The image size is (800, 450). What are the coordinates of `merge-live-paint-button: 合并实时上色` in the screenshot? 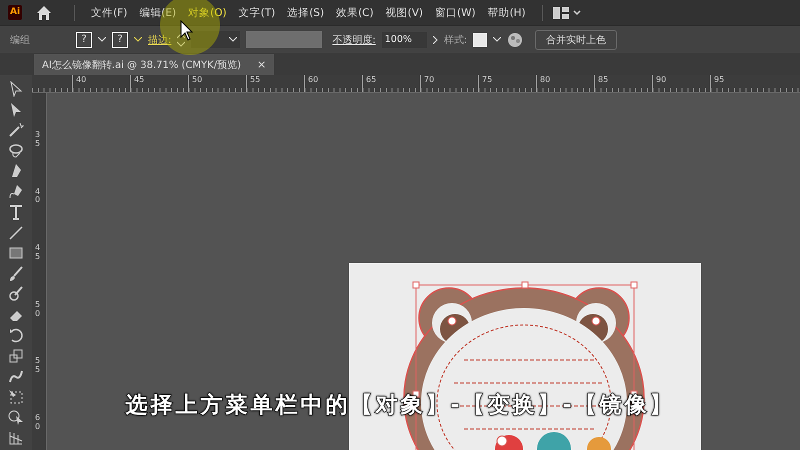 It's located at (576, 40).